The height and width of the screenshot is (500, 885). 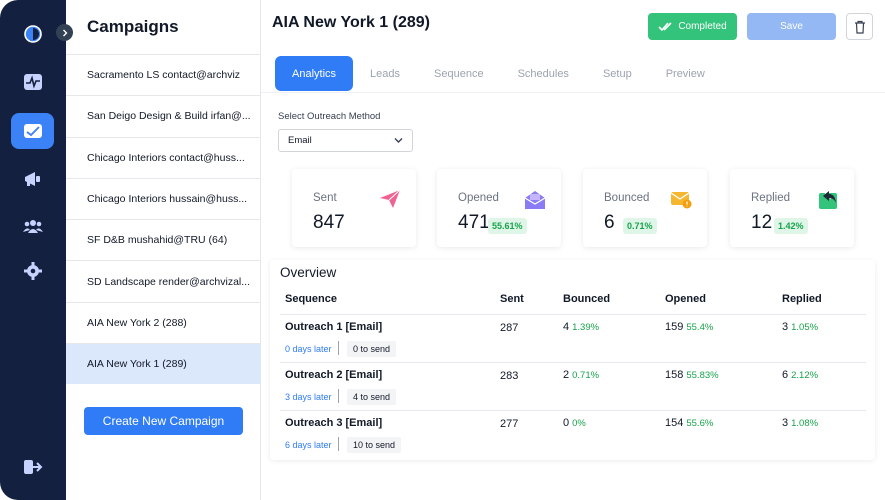 I want to click on logout-icon, so click(x=32, y=467).